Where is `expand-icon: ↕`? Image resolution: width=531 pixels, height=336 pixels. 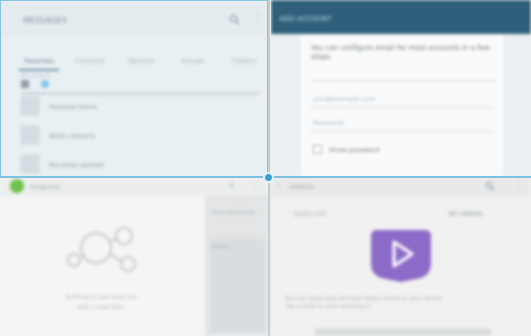
expand-icon: ↕ is located at coordinates (231, 185).